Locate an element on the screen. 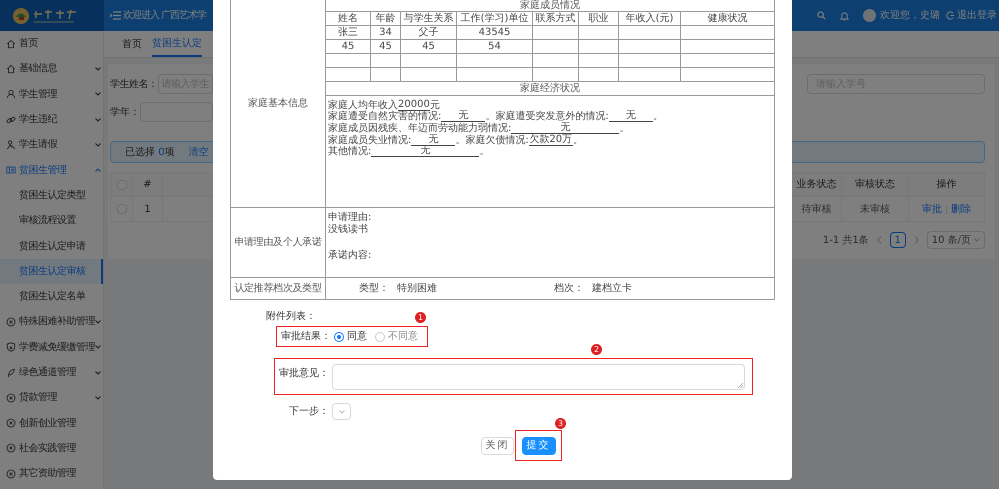  column-header: # is located at coordinates (147, 185).